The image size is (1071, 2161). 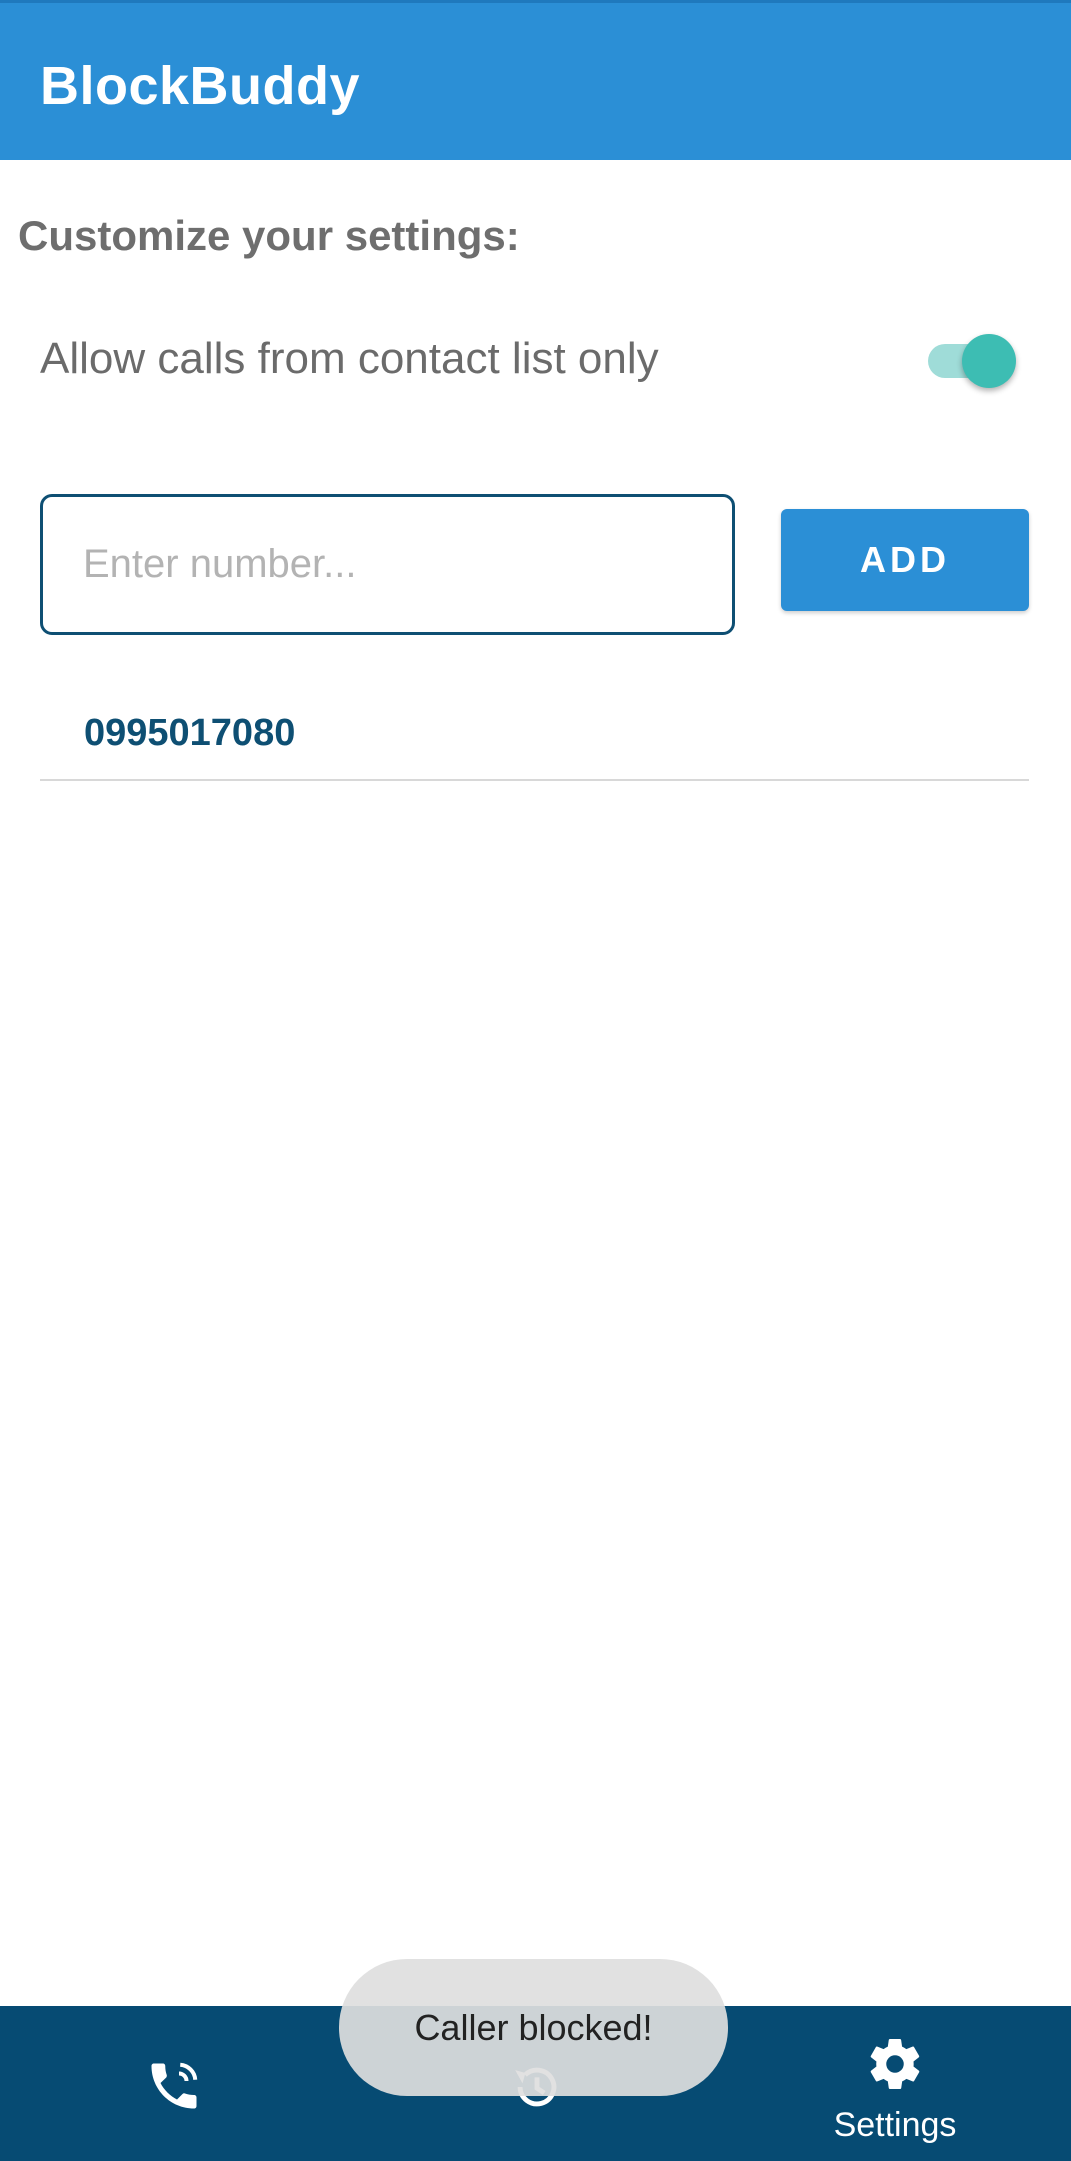 What do you see at coordinates (190, 733) in the screenshot?
I see `blocked-number-text: 0995017080` at bounding box center [190, 733].